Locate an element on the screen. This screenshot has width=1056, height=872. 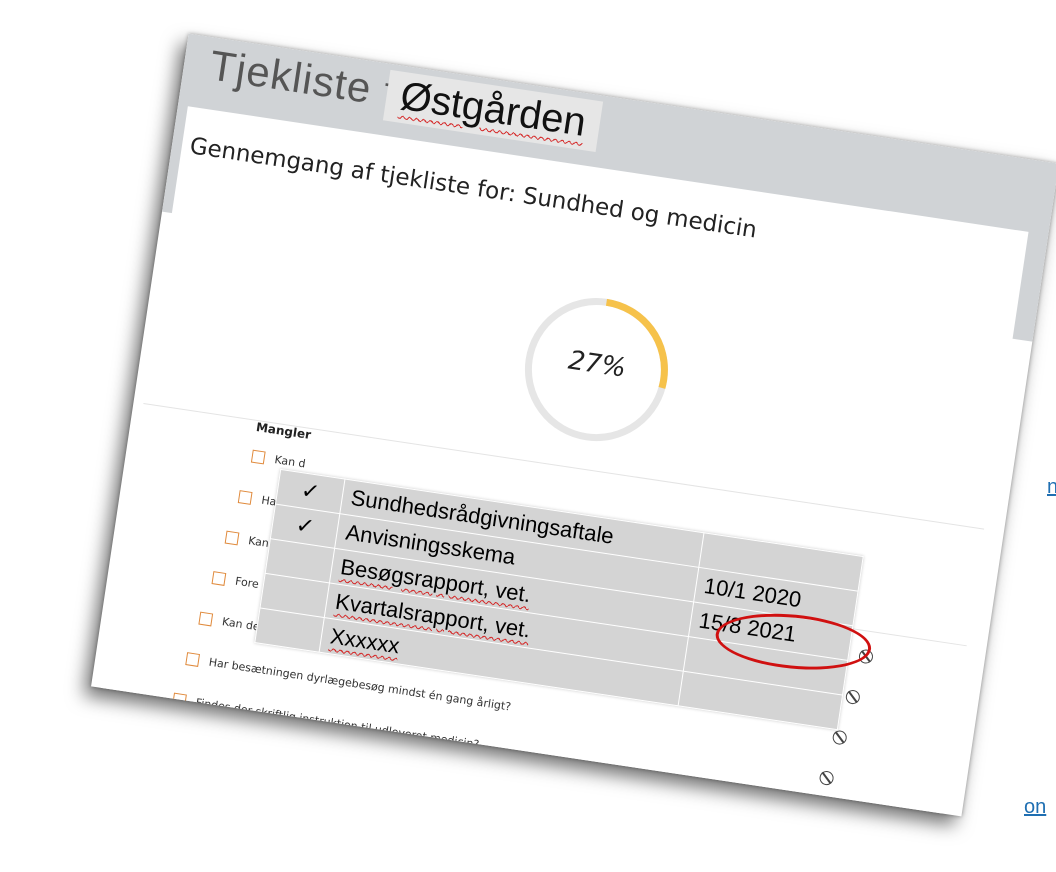
edge-link-2: on is located at coordinates (1035, 807).